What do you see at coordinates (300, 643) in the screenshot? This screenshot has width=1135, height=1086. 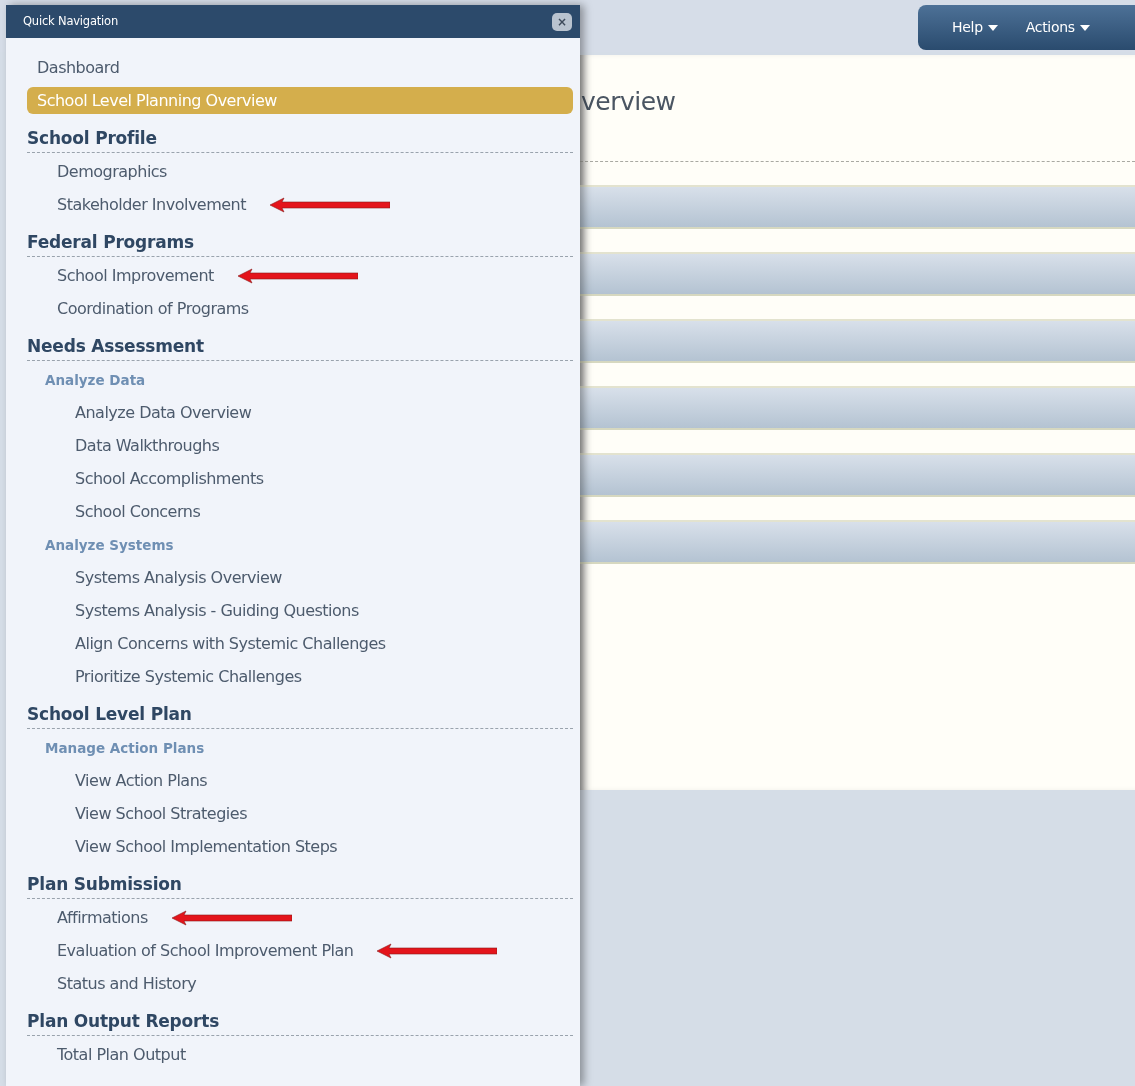 I see `nav-link: Align Concerns with Systemic Challenges` at bounding box center [300, 643].